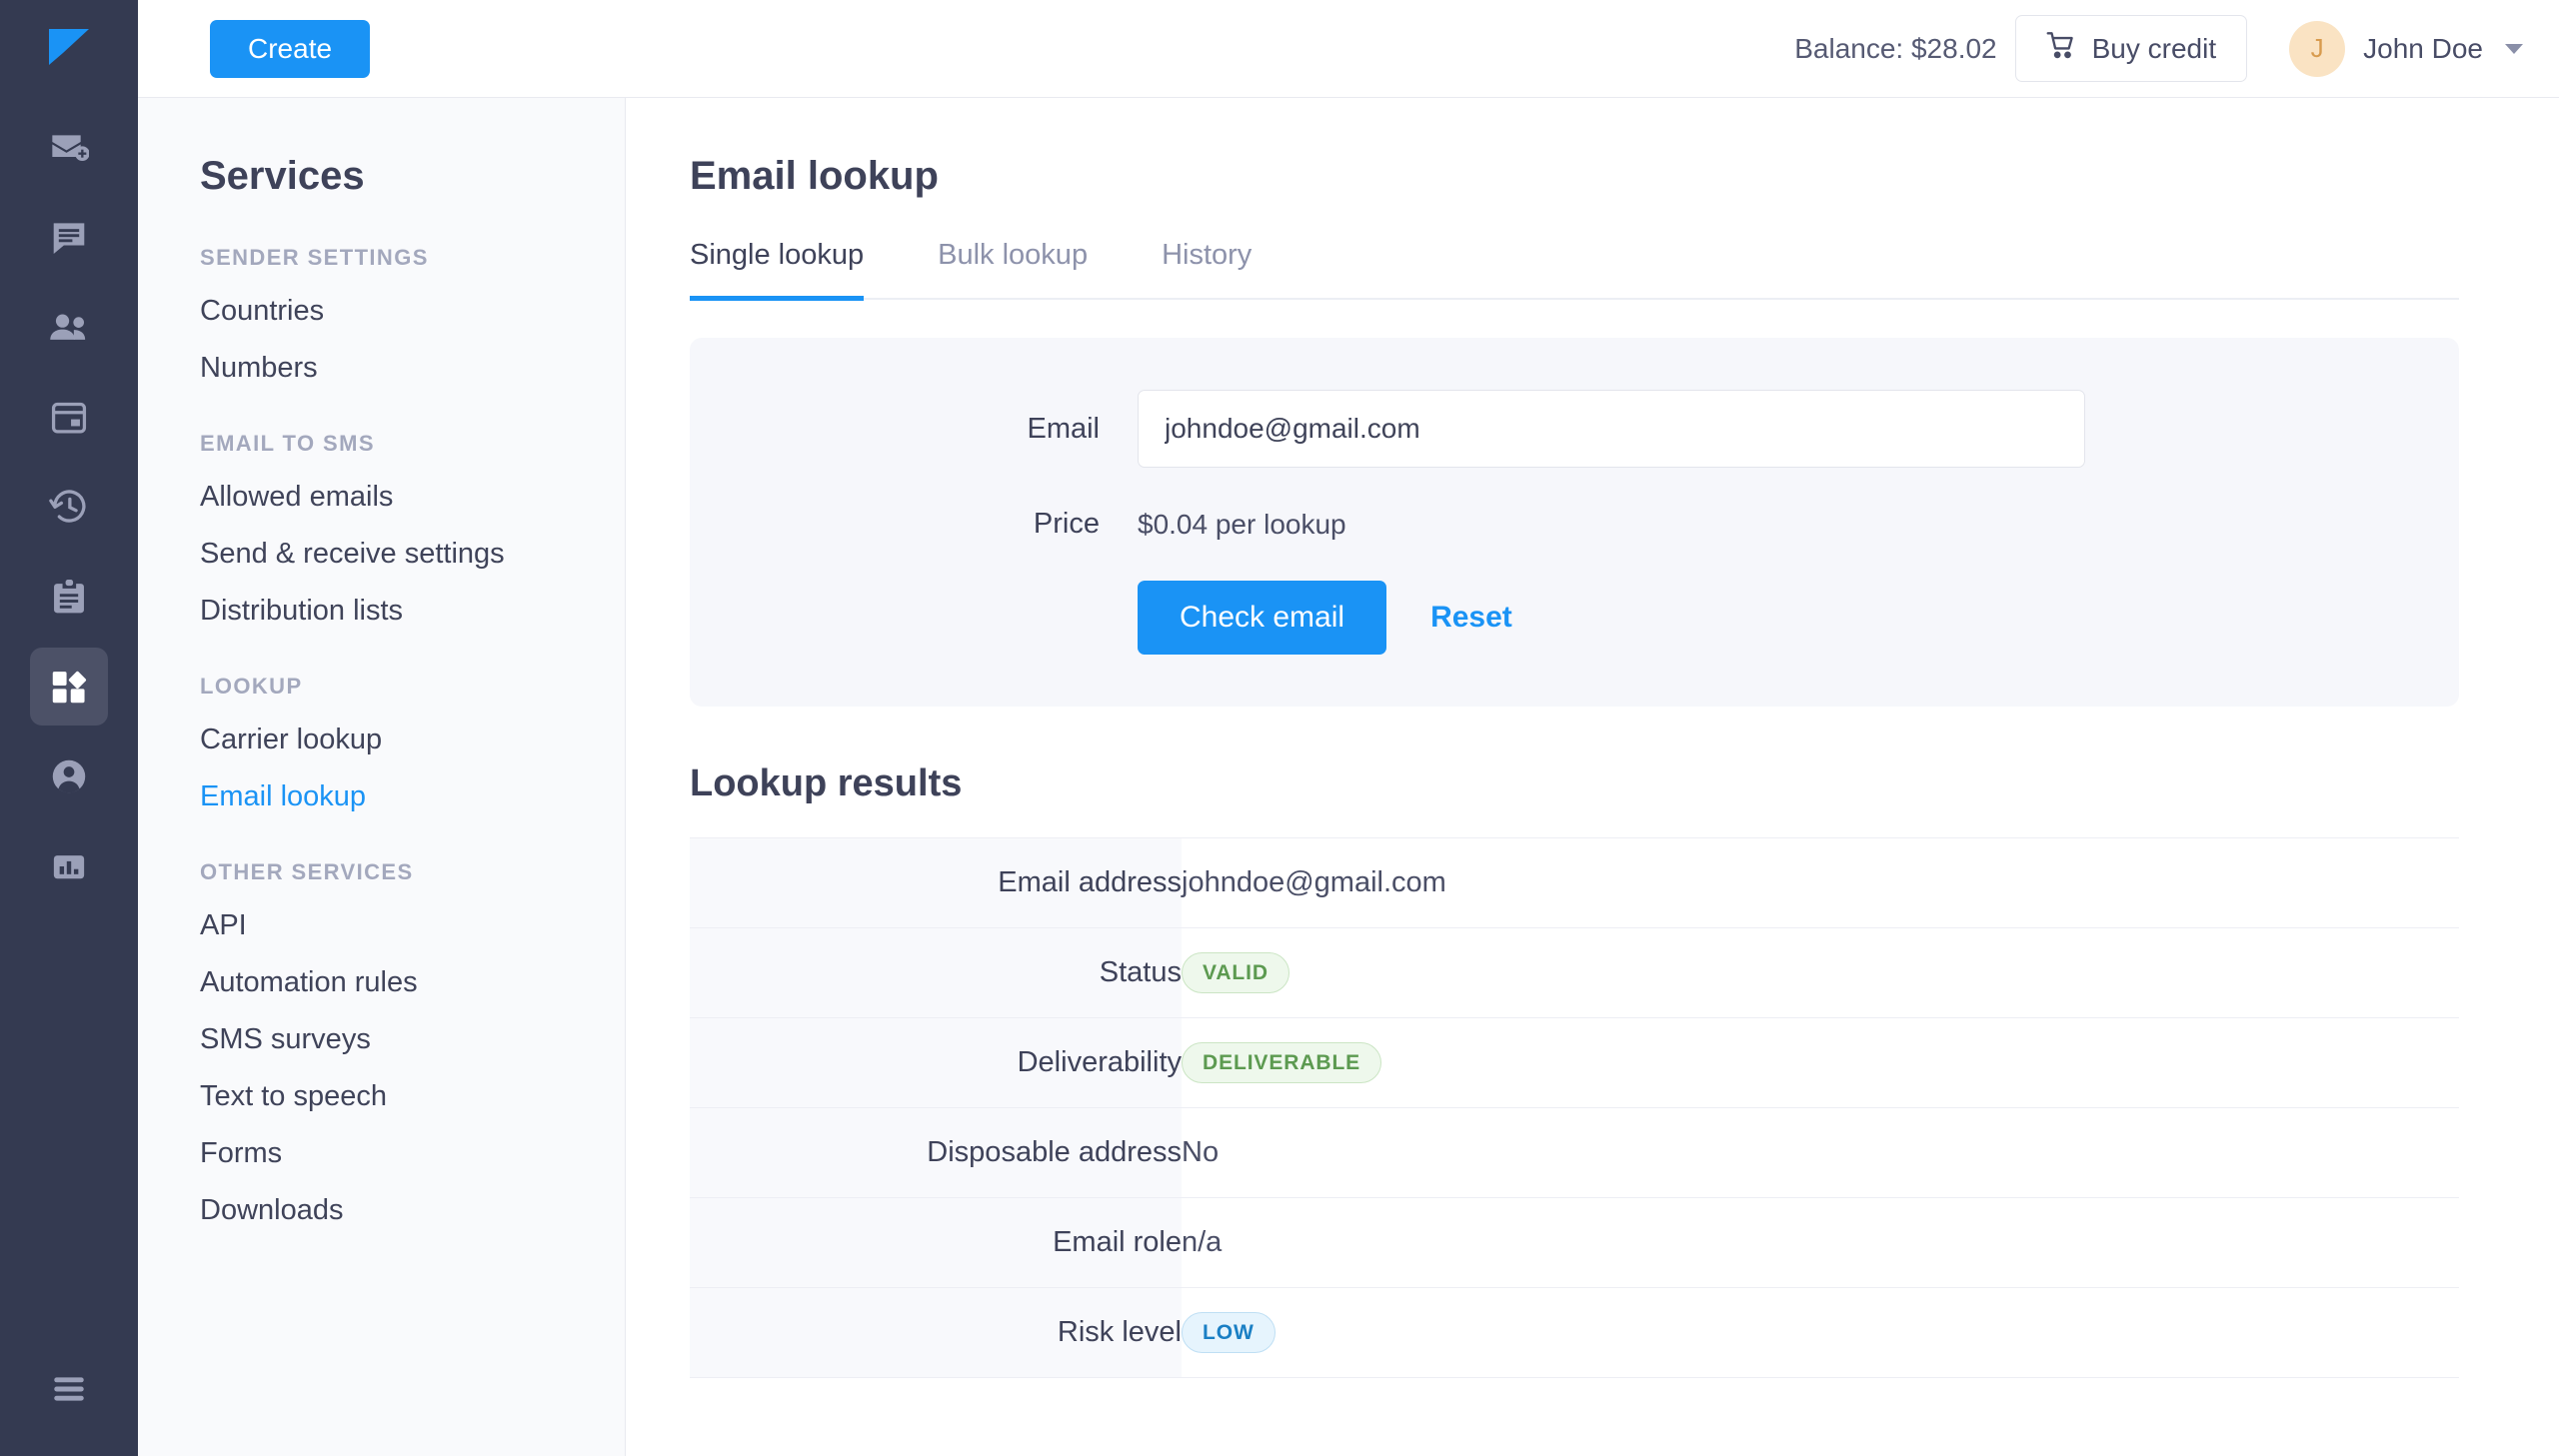 Image resolution: width=2559 pixels, height=1456 pixels. What do you see at coordinates (936, 1062) in the screenshot?
I see `row-label-deliverability: Deliverability` at bounding box center [936, 1062].